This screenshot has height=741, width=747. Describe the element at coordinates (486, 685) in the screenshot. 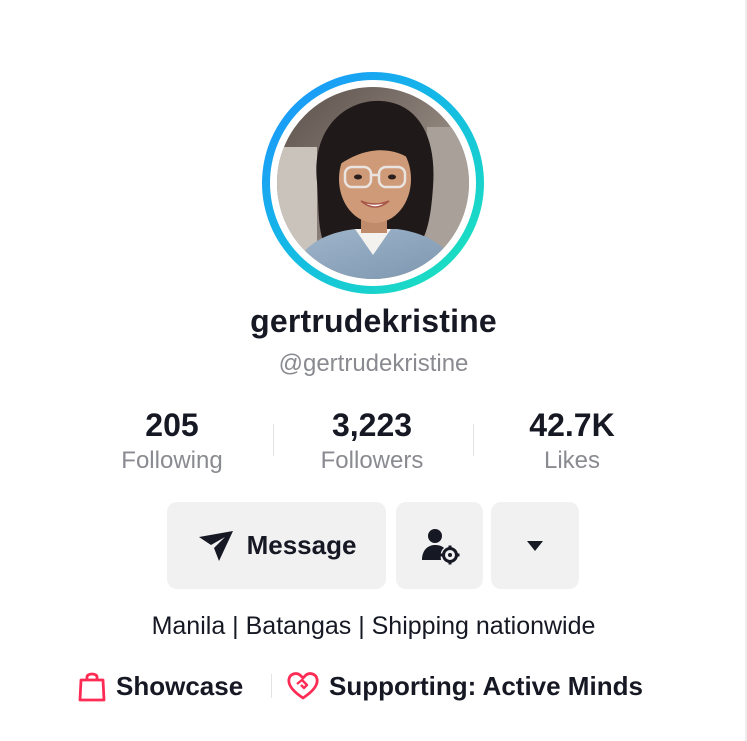

I see `supporting-label: Supporting: Active Minds` at that location.